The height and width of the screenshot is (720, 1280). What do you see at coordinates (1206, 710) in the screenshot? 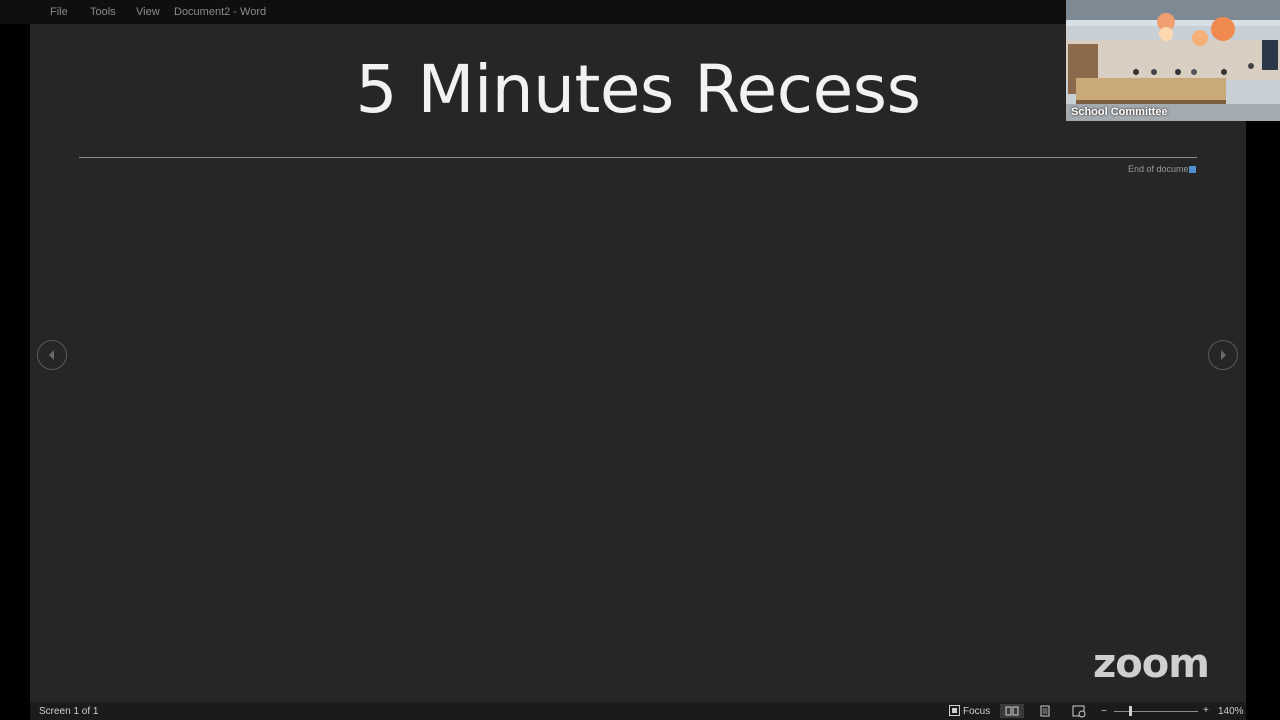
I see `zoom-in-button: +` at bounding box center [1206, 710].